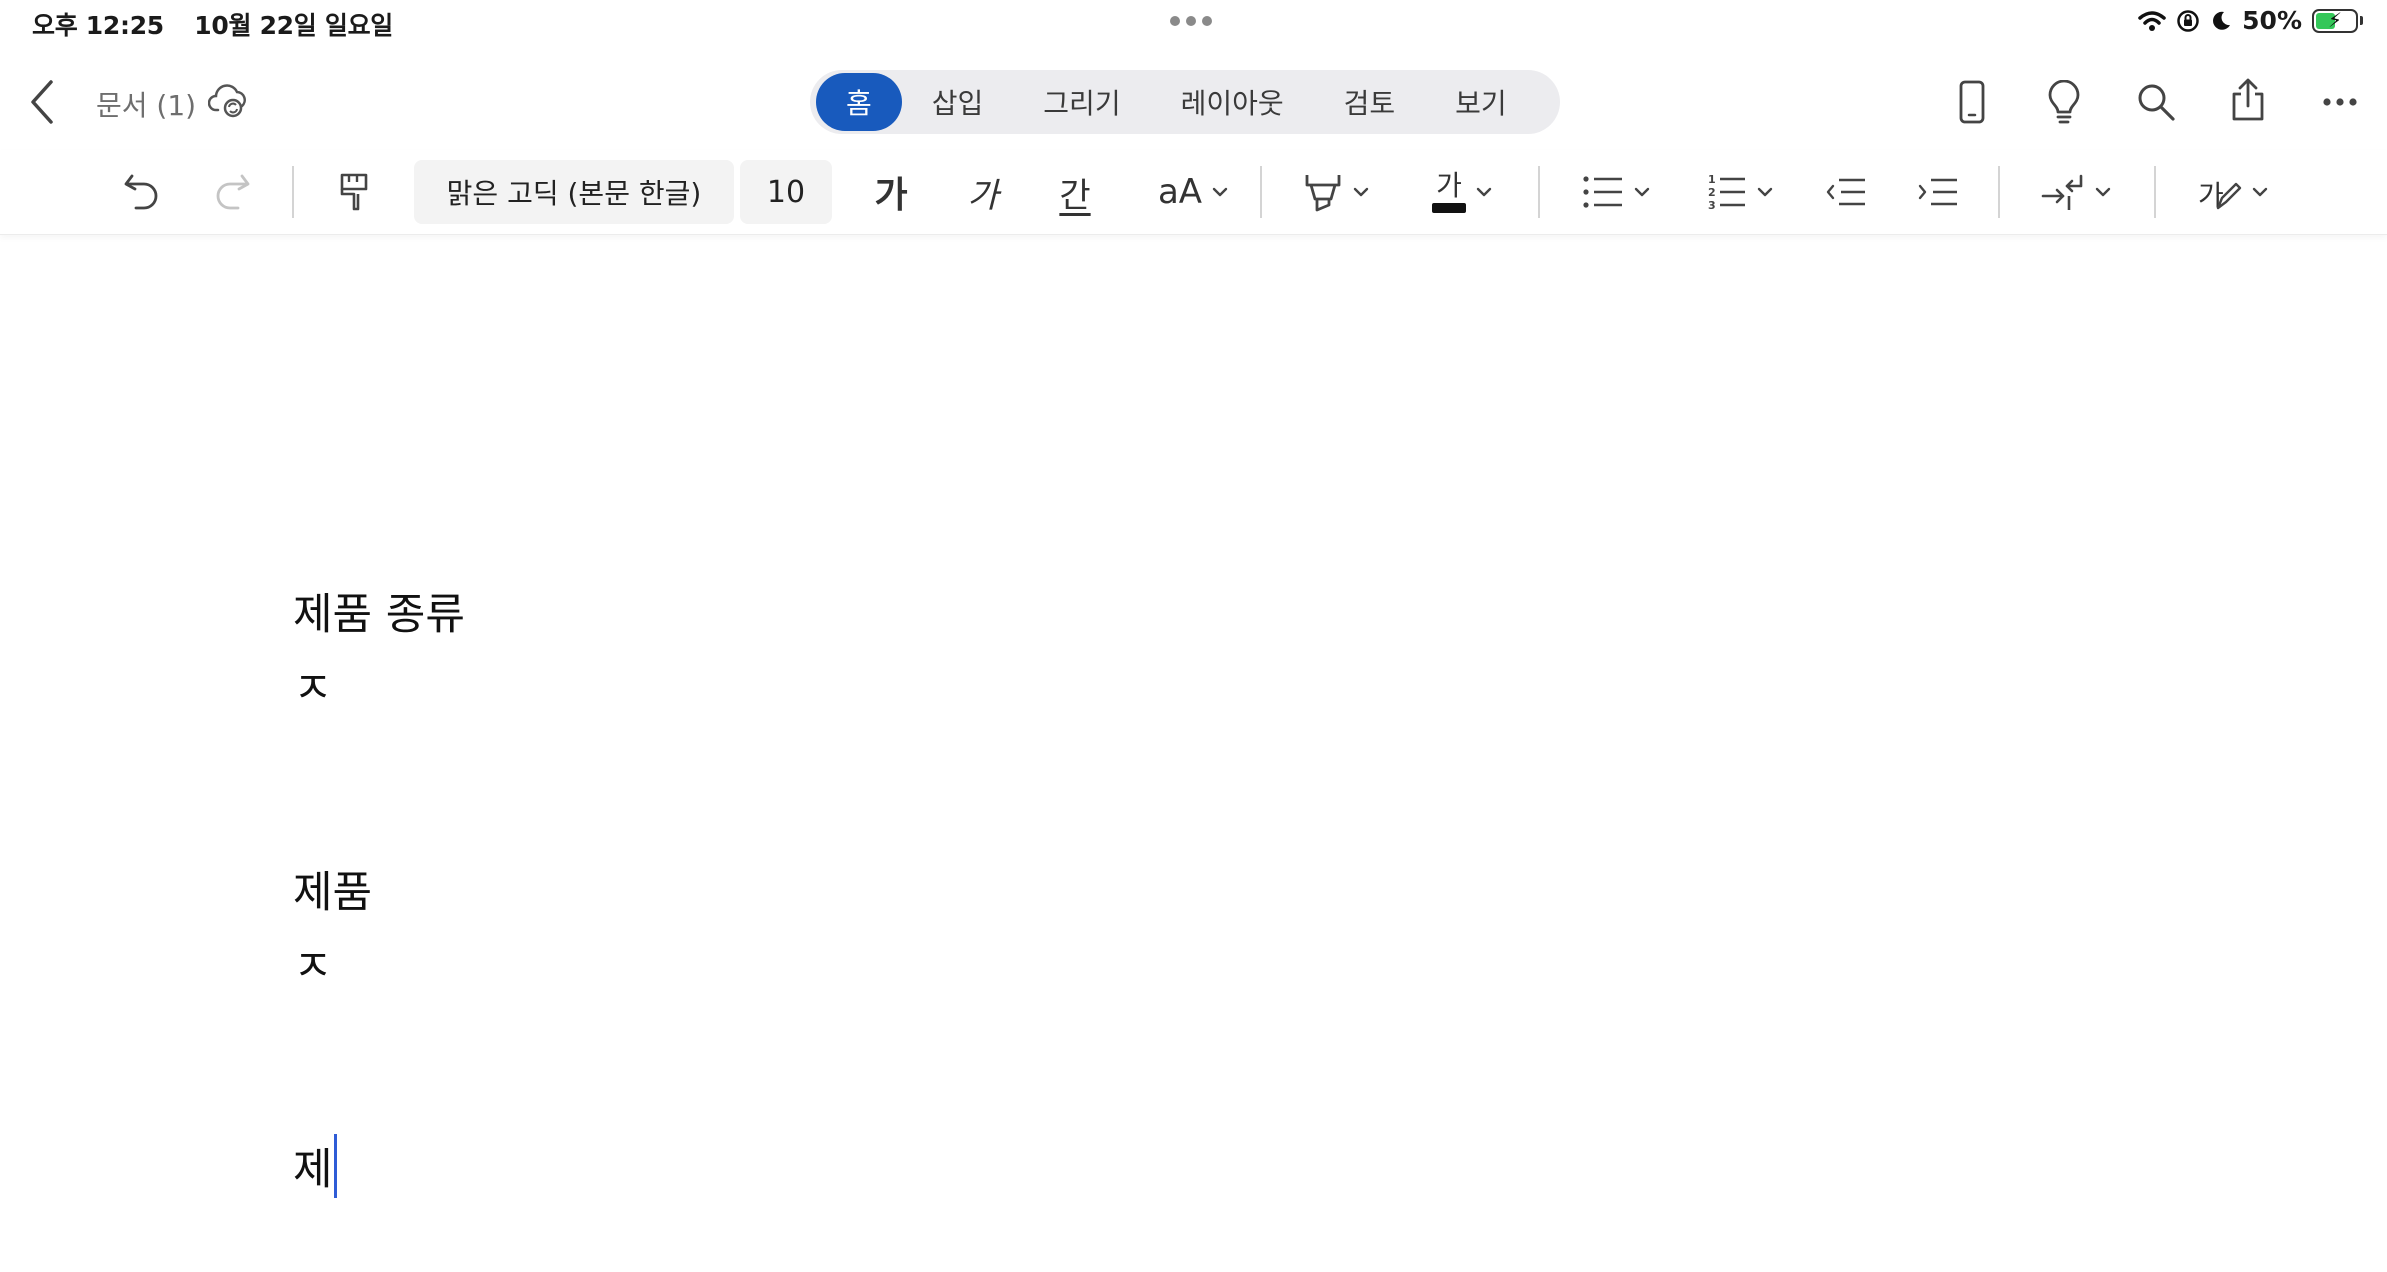 This screenshot has width=2387, height=1272. I want to click on svg-text: 2, so click(1712, 192).